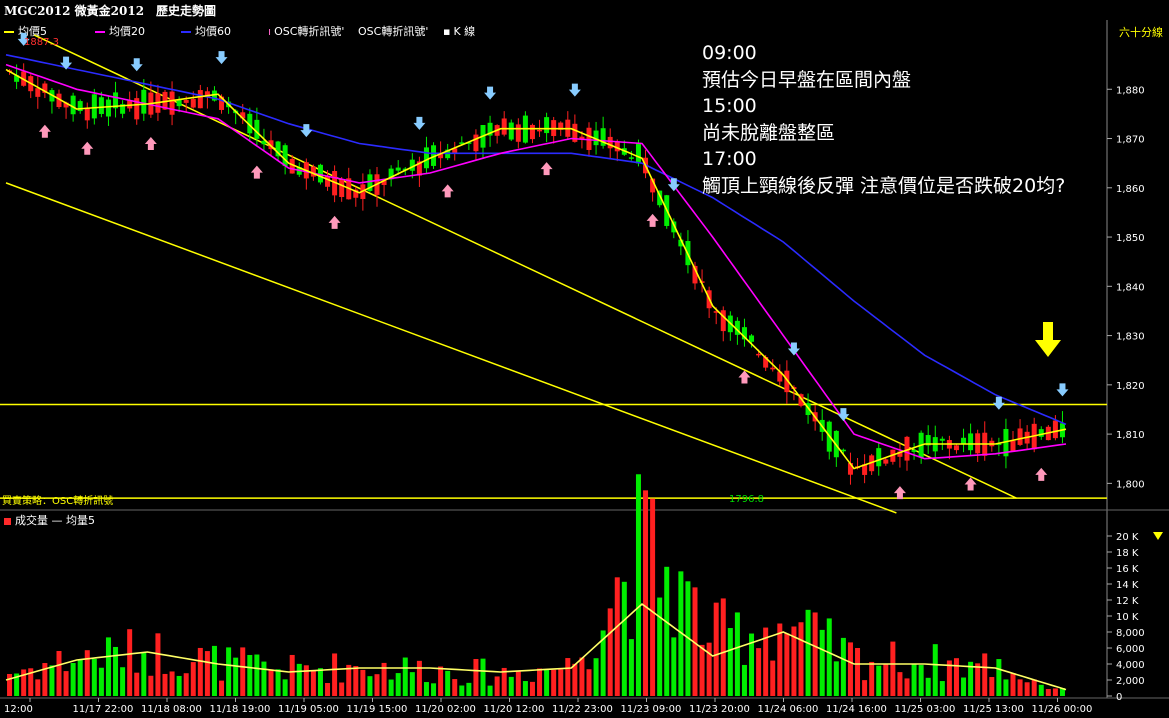 This screenshot has height=718, width=1169. Describe the element at coordinates (1062, 709) in the screenshot. I see `time-tick-label: 11/26 00:00` at that location.